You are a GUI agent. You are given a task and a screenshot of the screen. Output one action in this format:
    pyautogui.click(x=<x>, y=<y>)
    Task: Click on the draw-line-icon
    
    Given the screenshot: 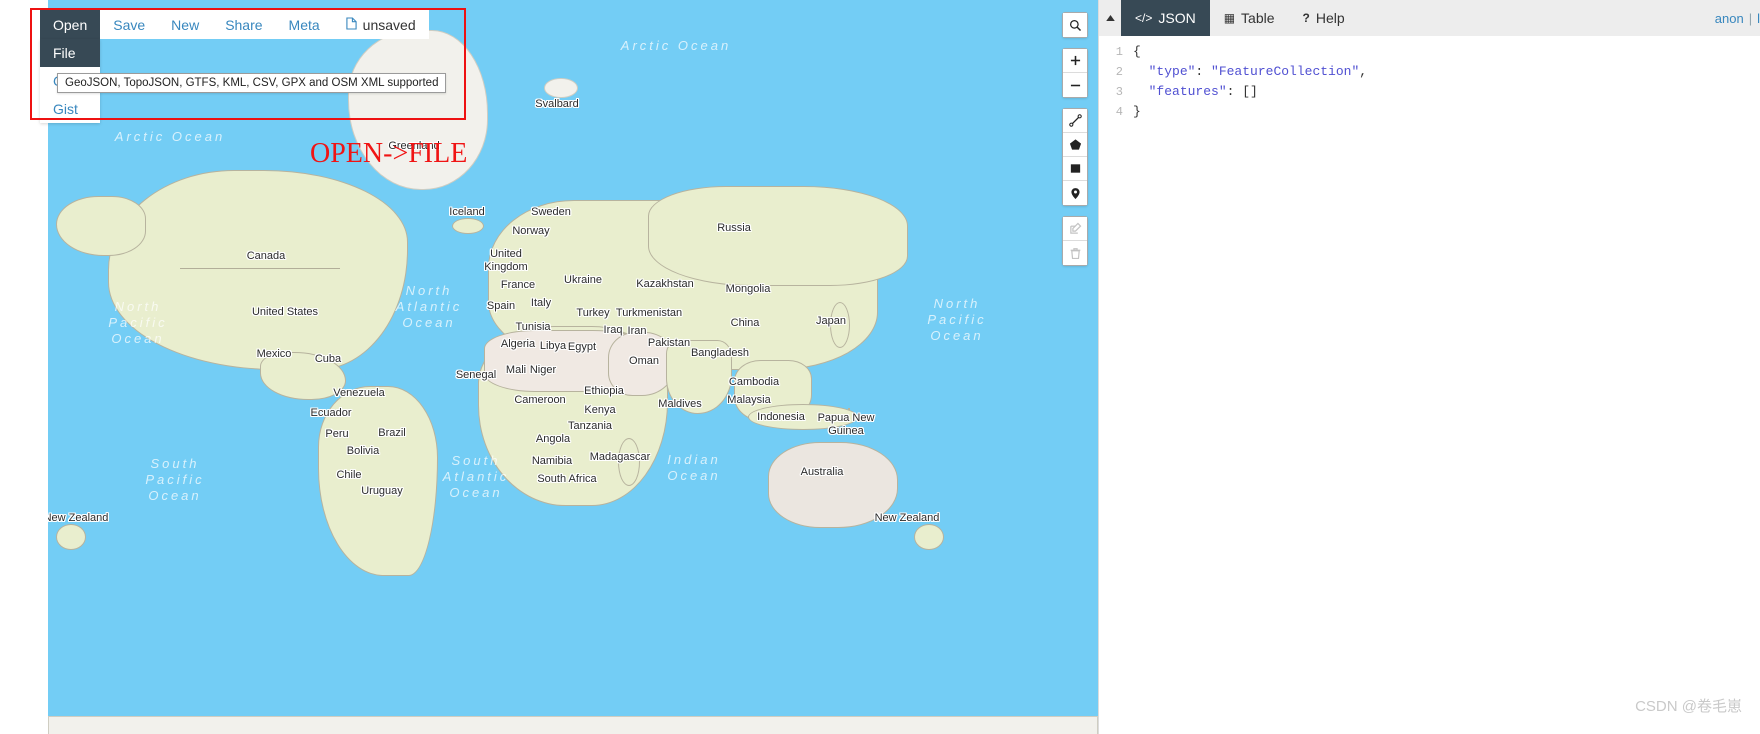 What is the action you would take?
    pyautogui.click(x=1075, y=121)
    